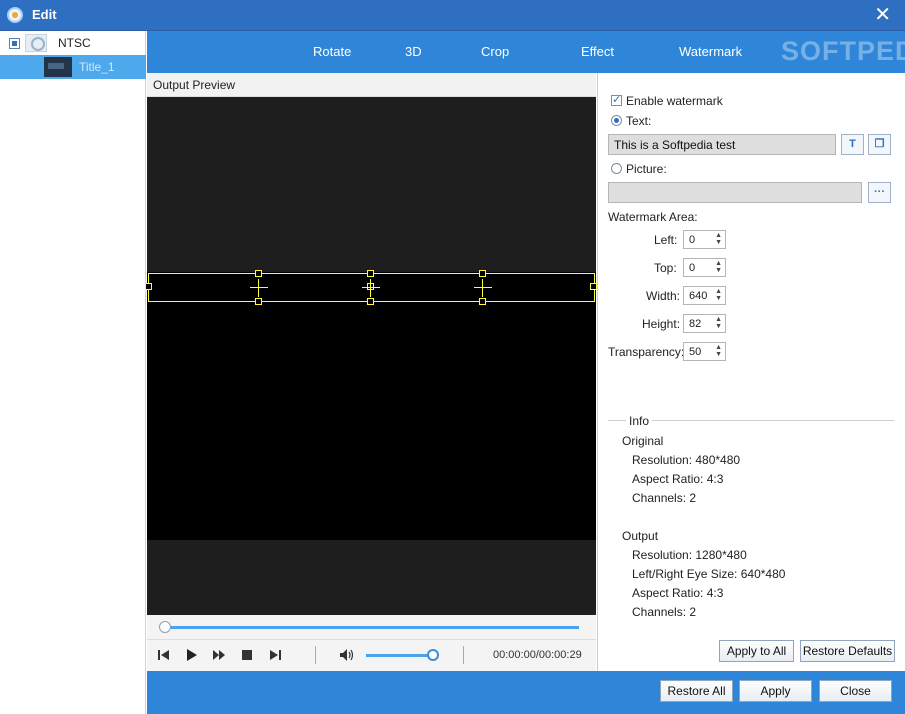  What do you see at coordinates (879, 144) in the screenshot?
I see `copy-icon: ❐` at bounding box center [879, 144].